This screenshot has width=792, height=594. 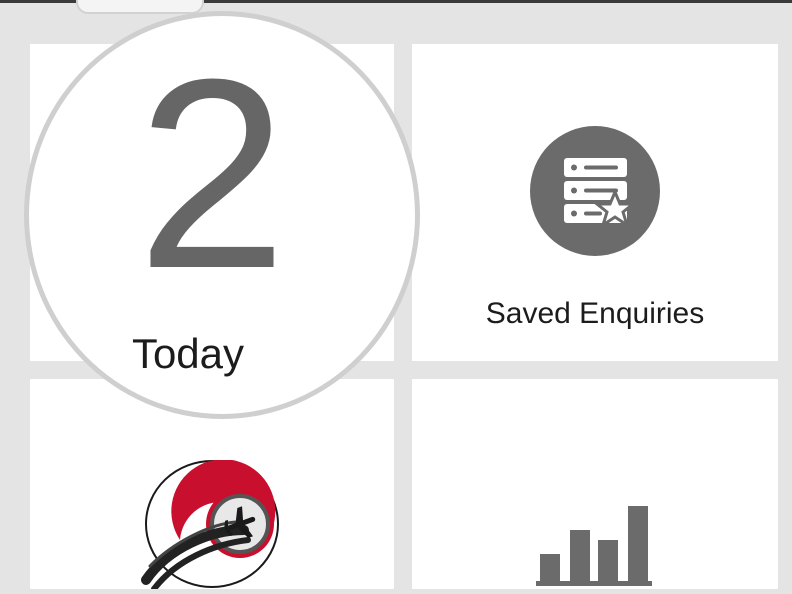 What do you see at coordinates (595, 313) in the screenshot?
I see `saved-enquiries-label: Saved Enquiries` at bounding box center [595, 313].